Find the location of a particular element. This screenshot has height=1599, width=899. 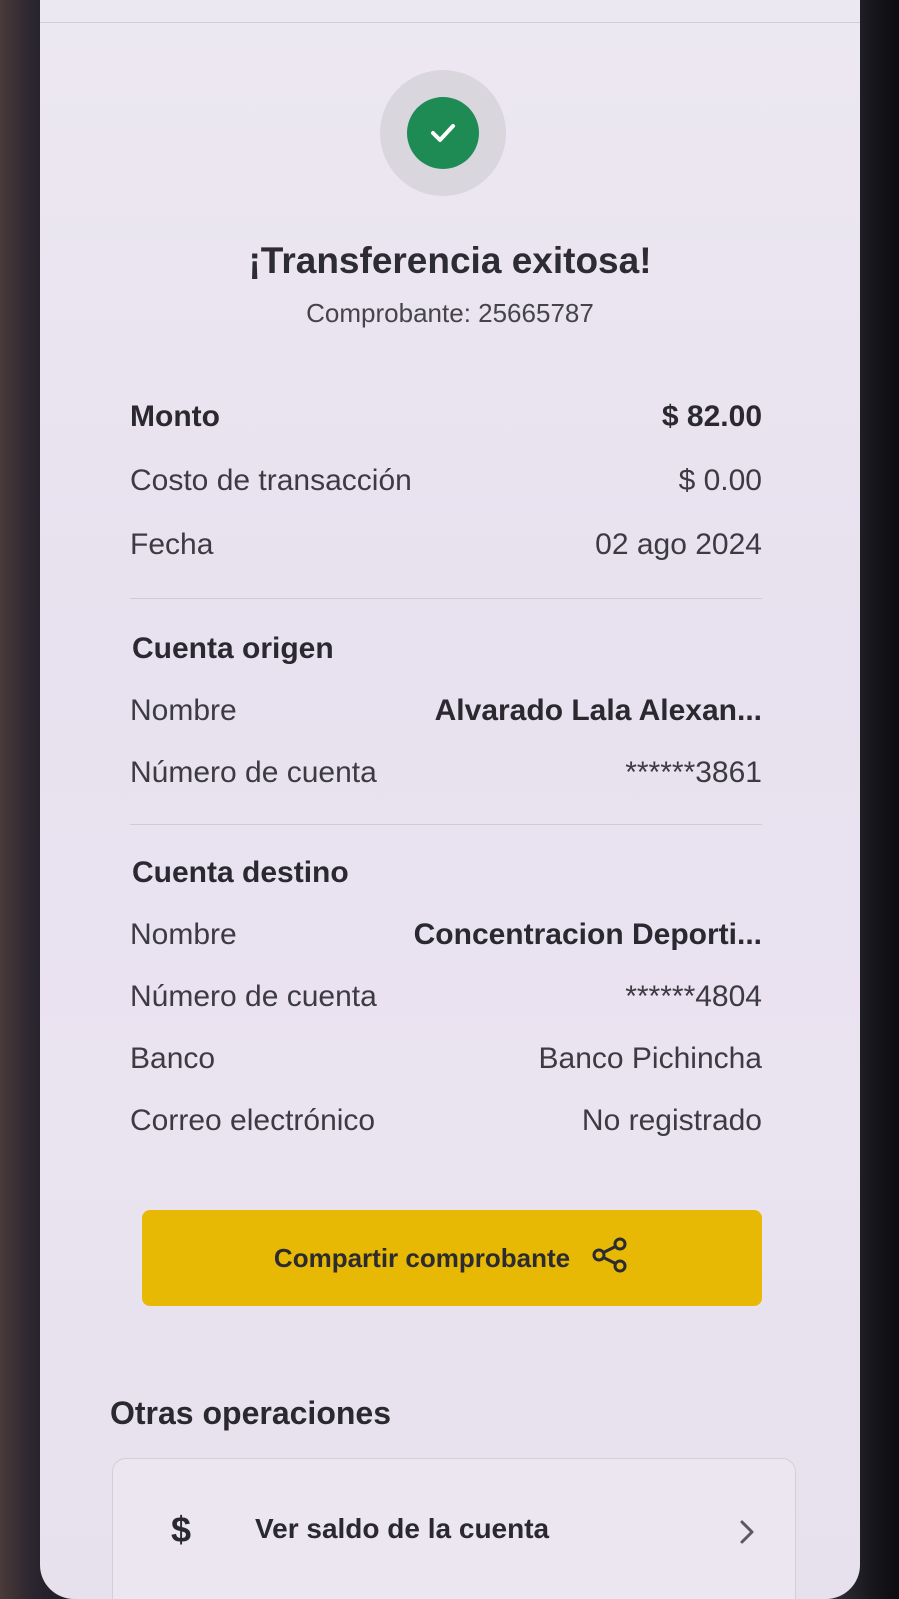

view-balance-label: Ver saldo de la cuenta is located at coordinates (402, 1528).